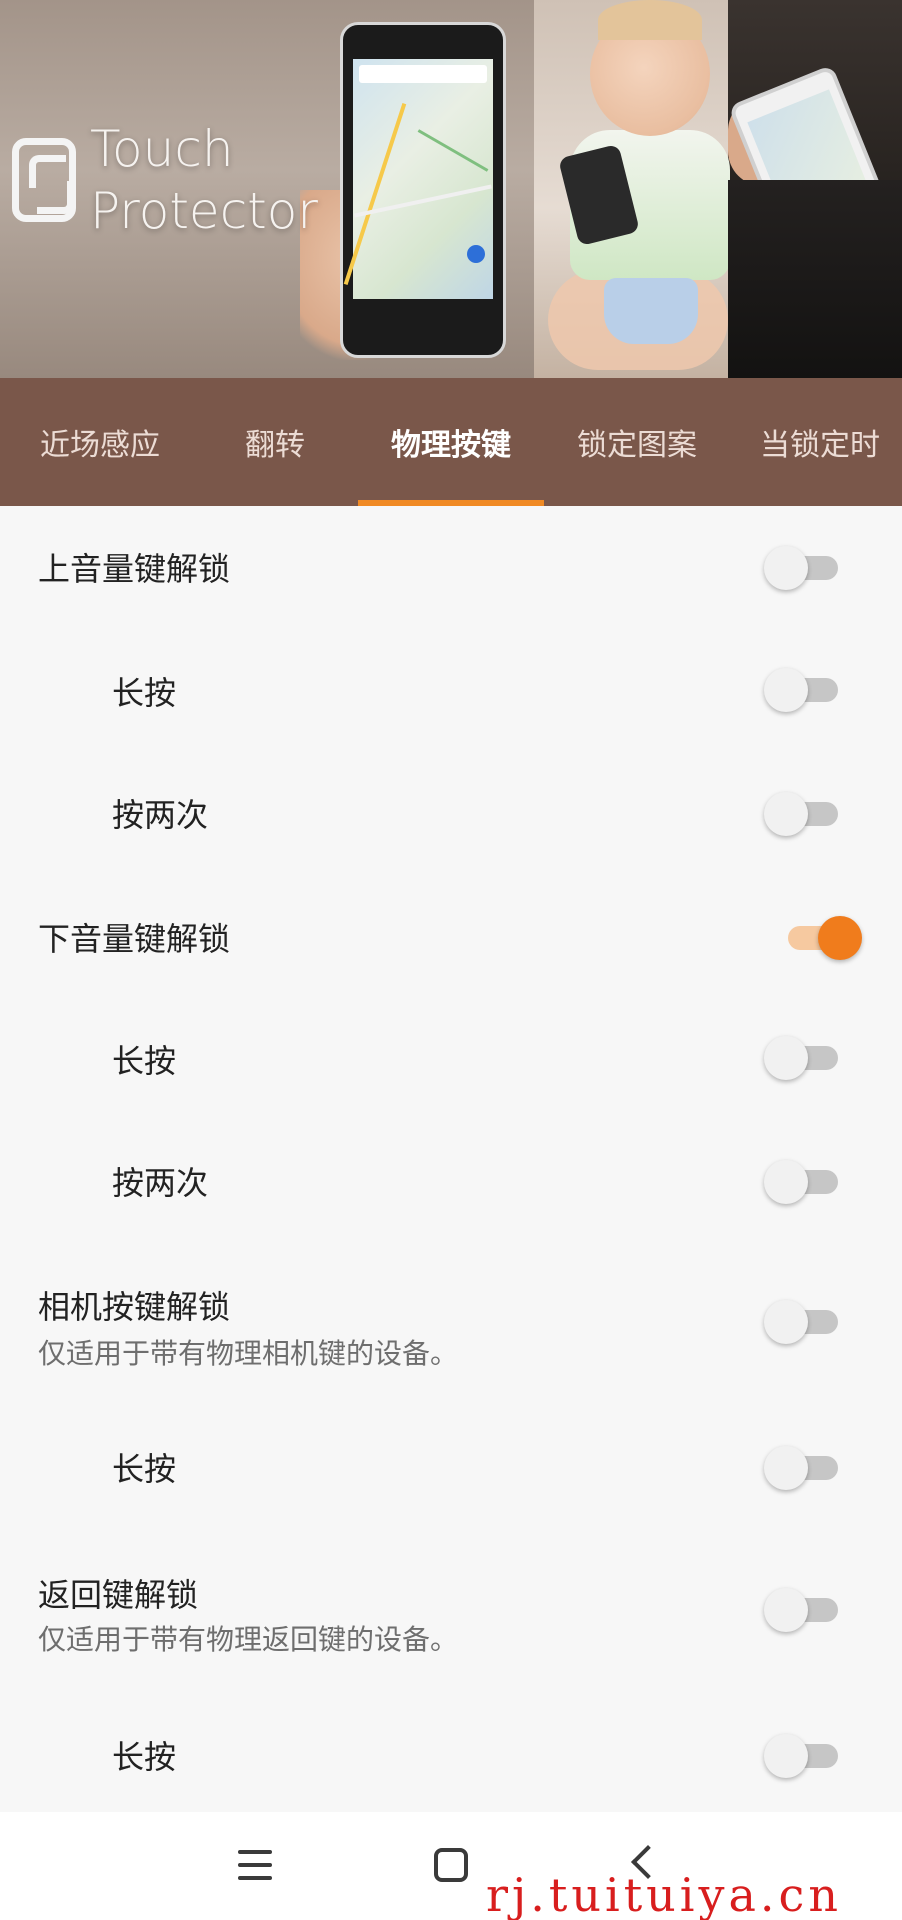 This screenshot has height=1920, width=902. What do you see at coordinates (134, 1307) in the screenshot?
I see `setting-title: 相机按键解锁` at bounding box center [134, 1307].